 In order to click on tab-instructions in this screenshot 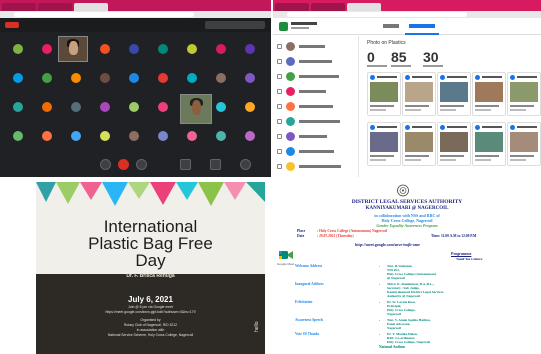, I will do `click(391, 26)`.